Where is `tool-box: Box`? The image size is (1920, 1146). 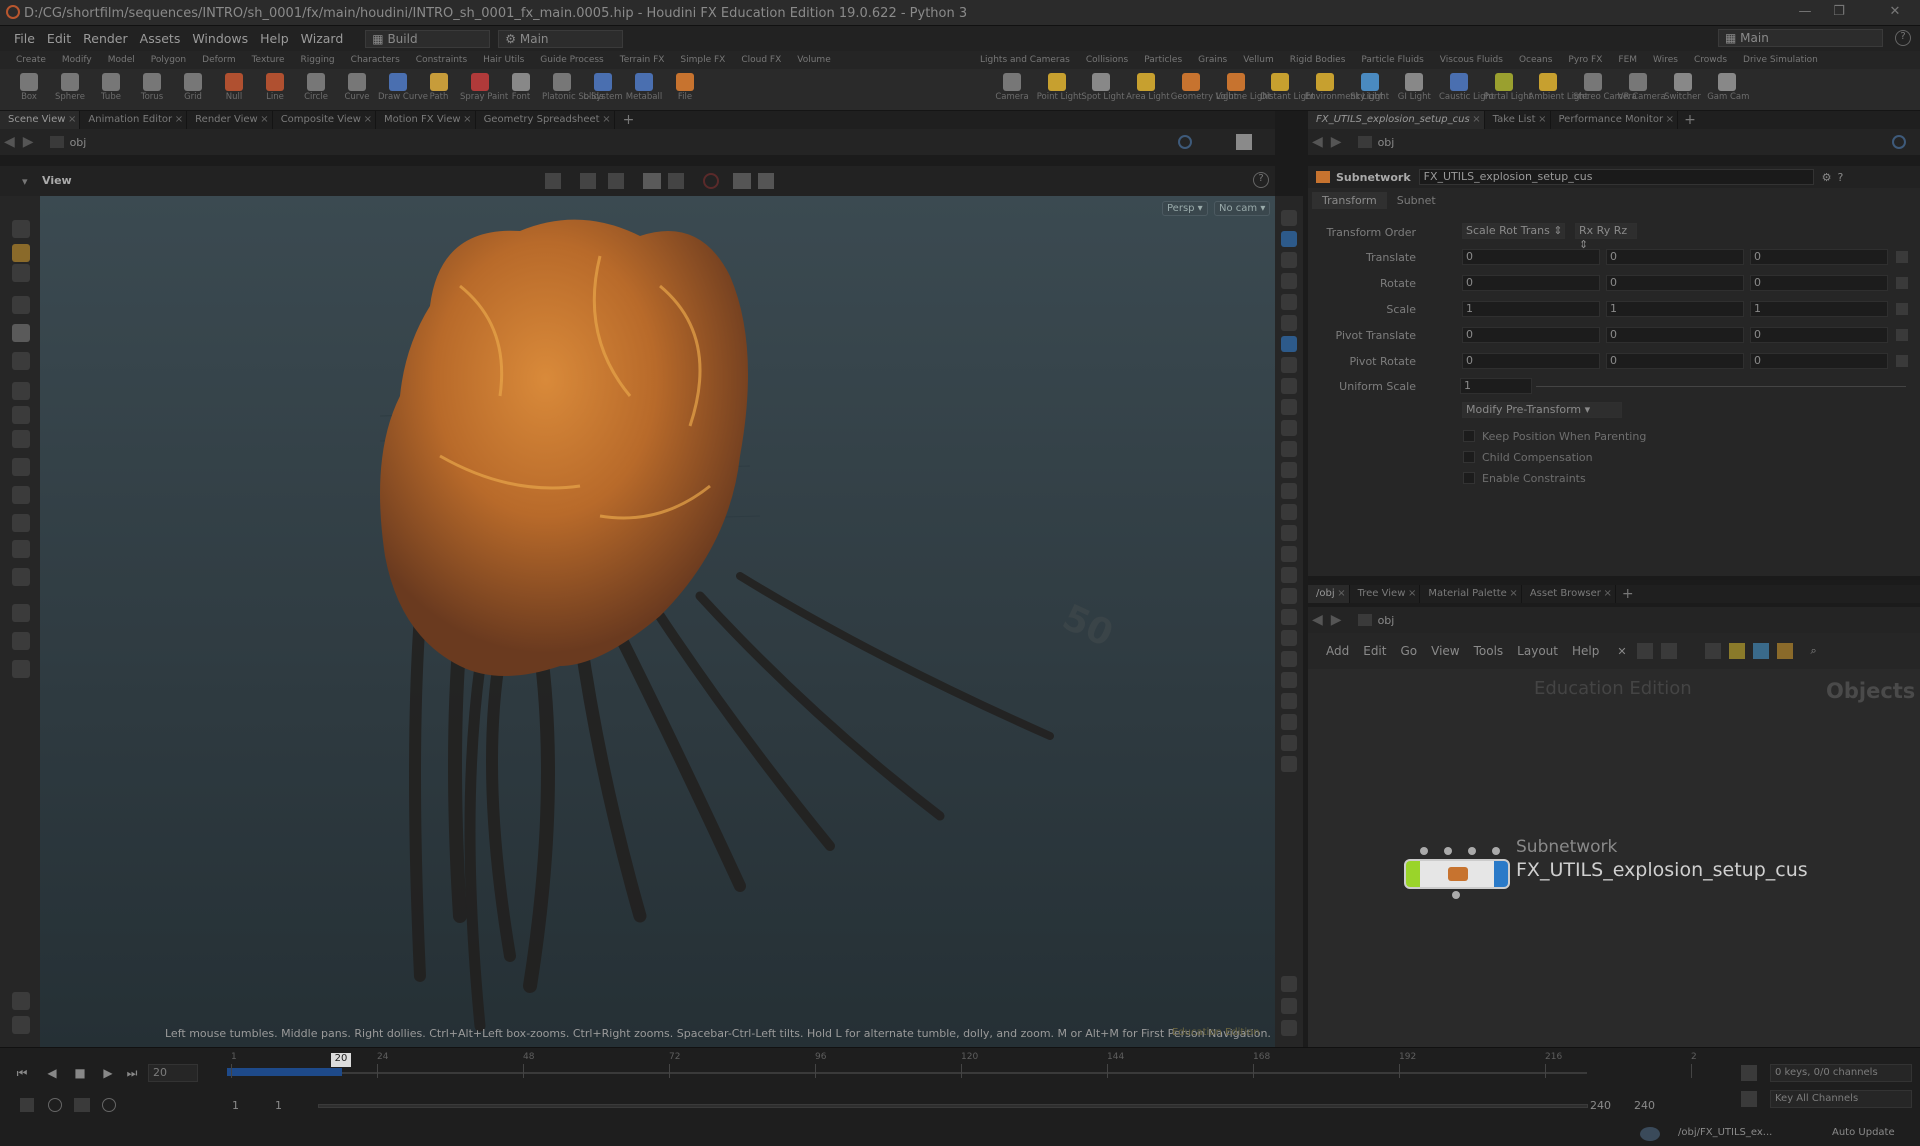 tool-box: Box is located at coordinates (29, 90).